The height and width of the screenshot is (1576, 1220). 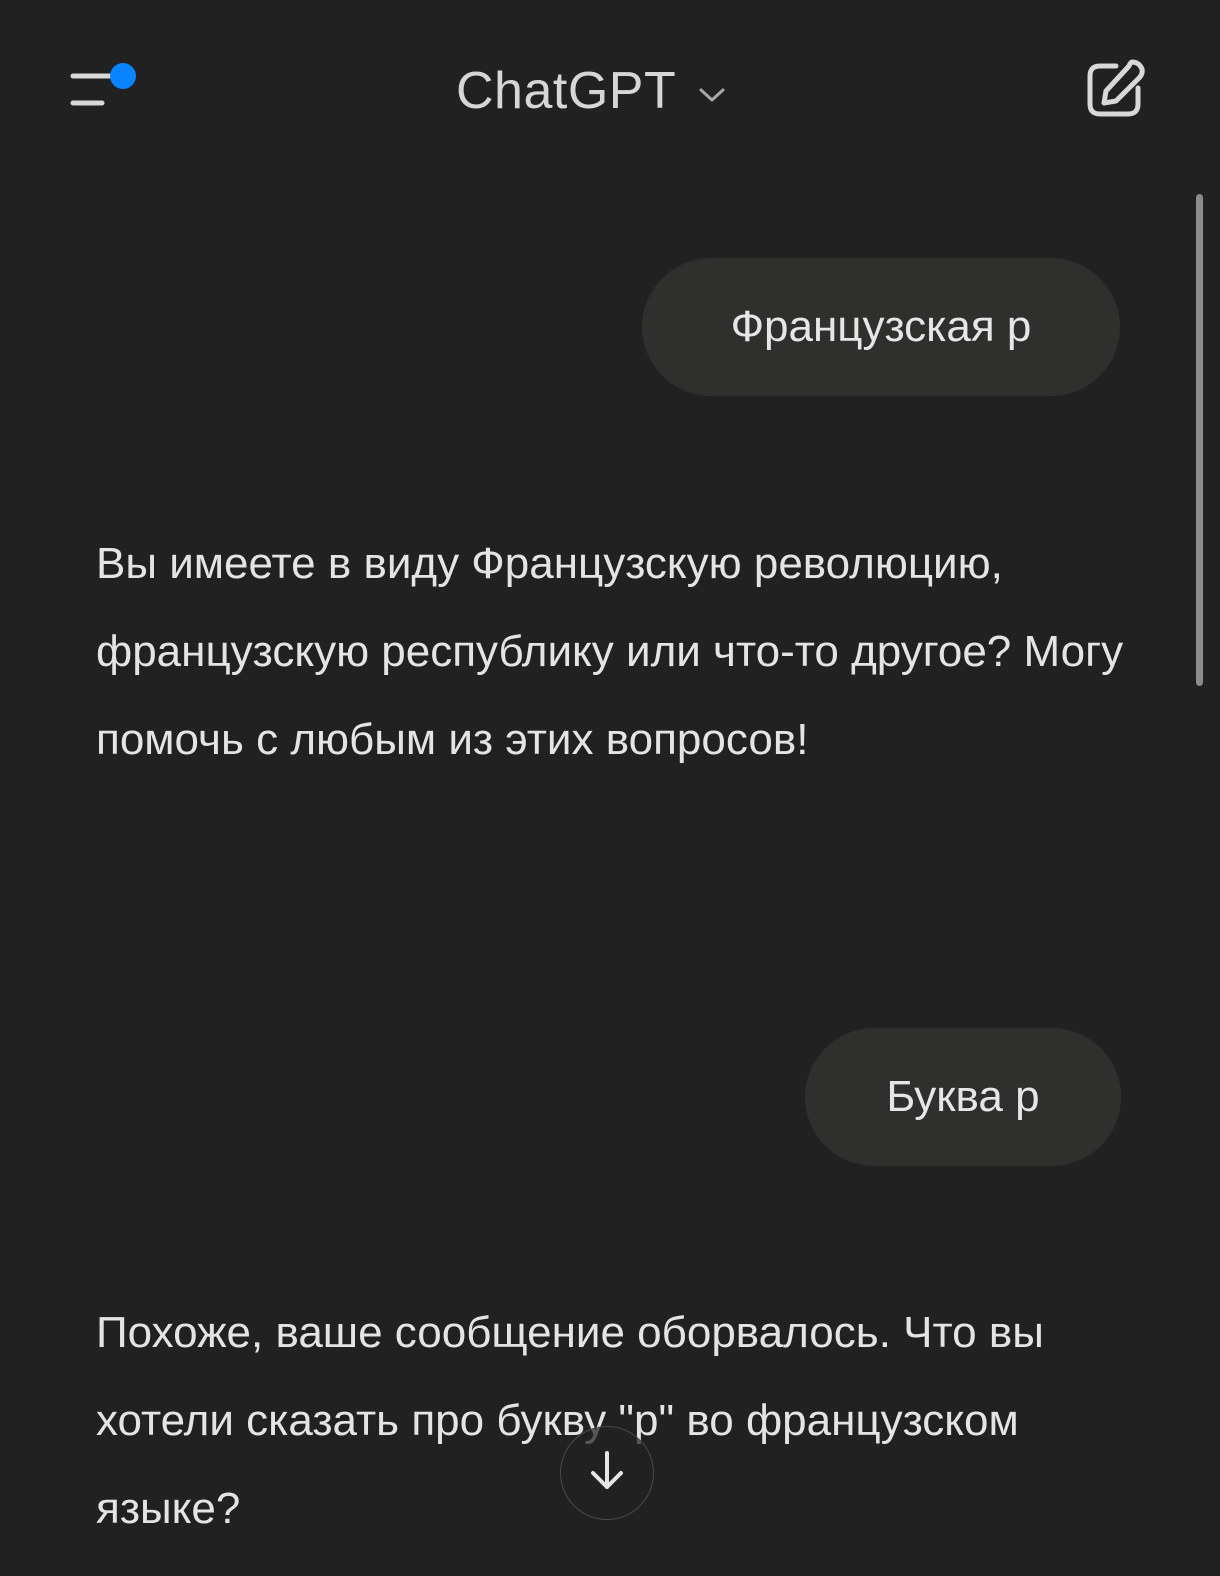 I want to click on app-header: ChatGPT, so click(x=610, y=90).